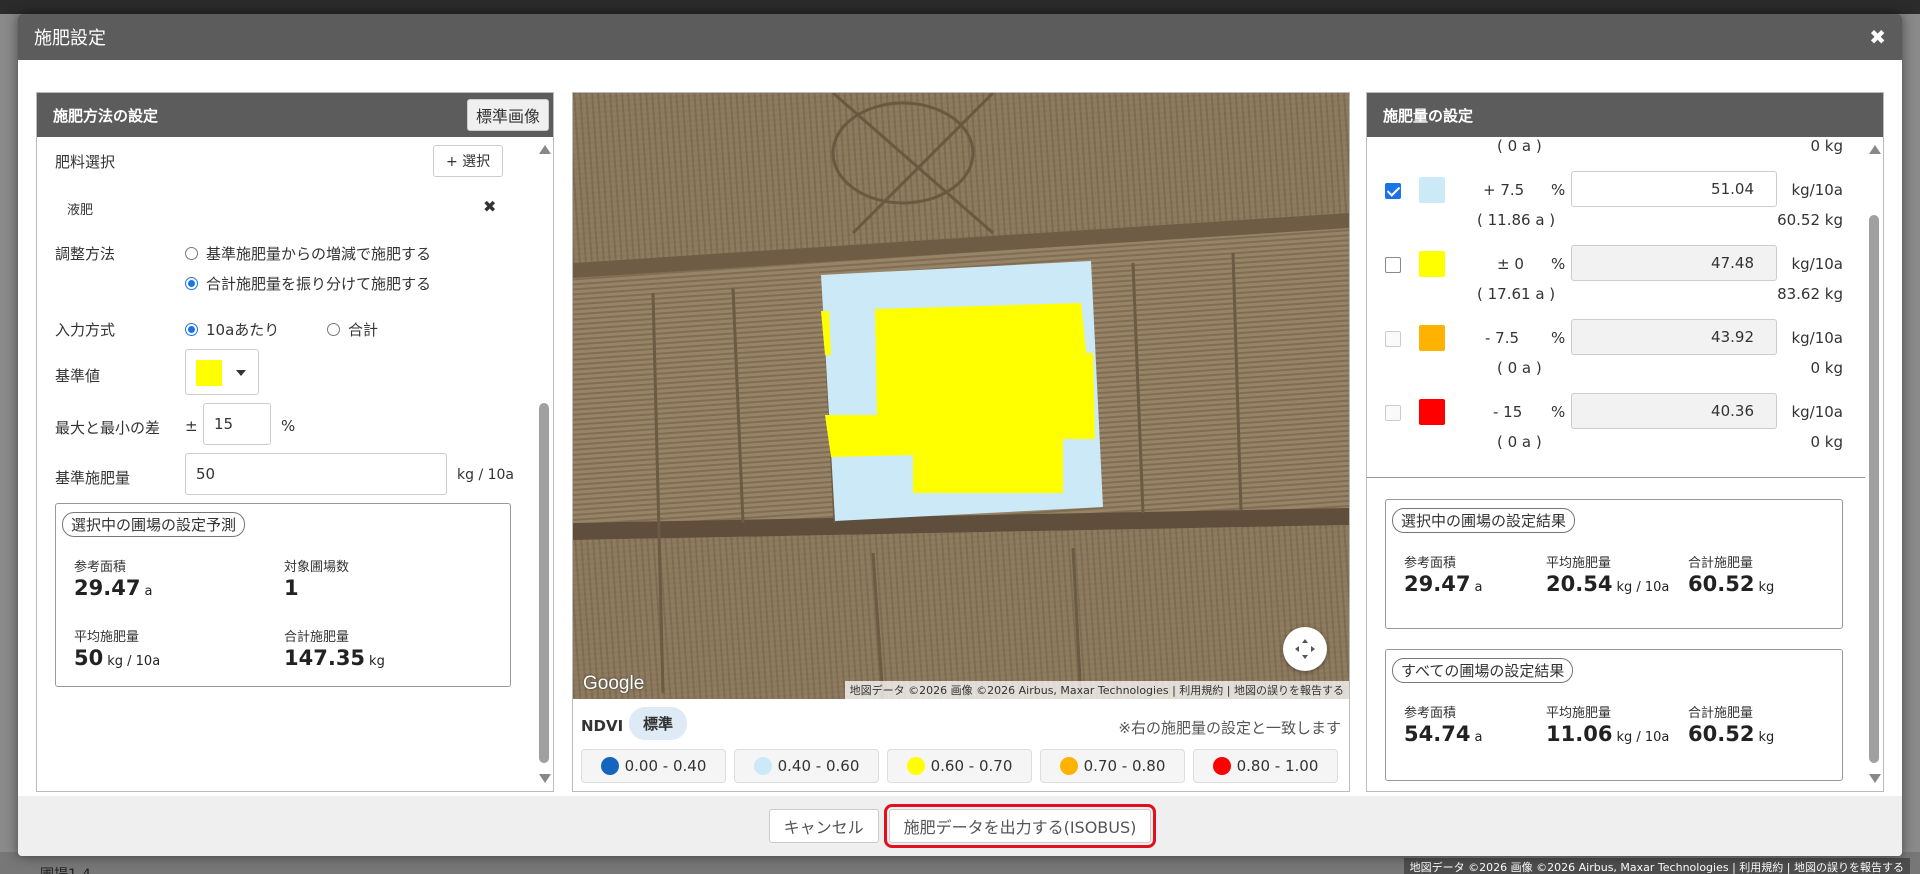 This screenshot has height=874, width=1920. Describe the element at coordinates (806, 766) in the screenshot. I see `legend-item: 0.40 - 0.60` at that location.